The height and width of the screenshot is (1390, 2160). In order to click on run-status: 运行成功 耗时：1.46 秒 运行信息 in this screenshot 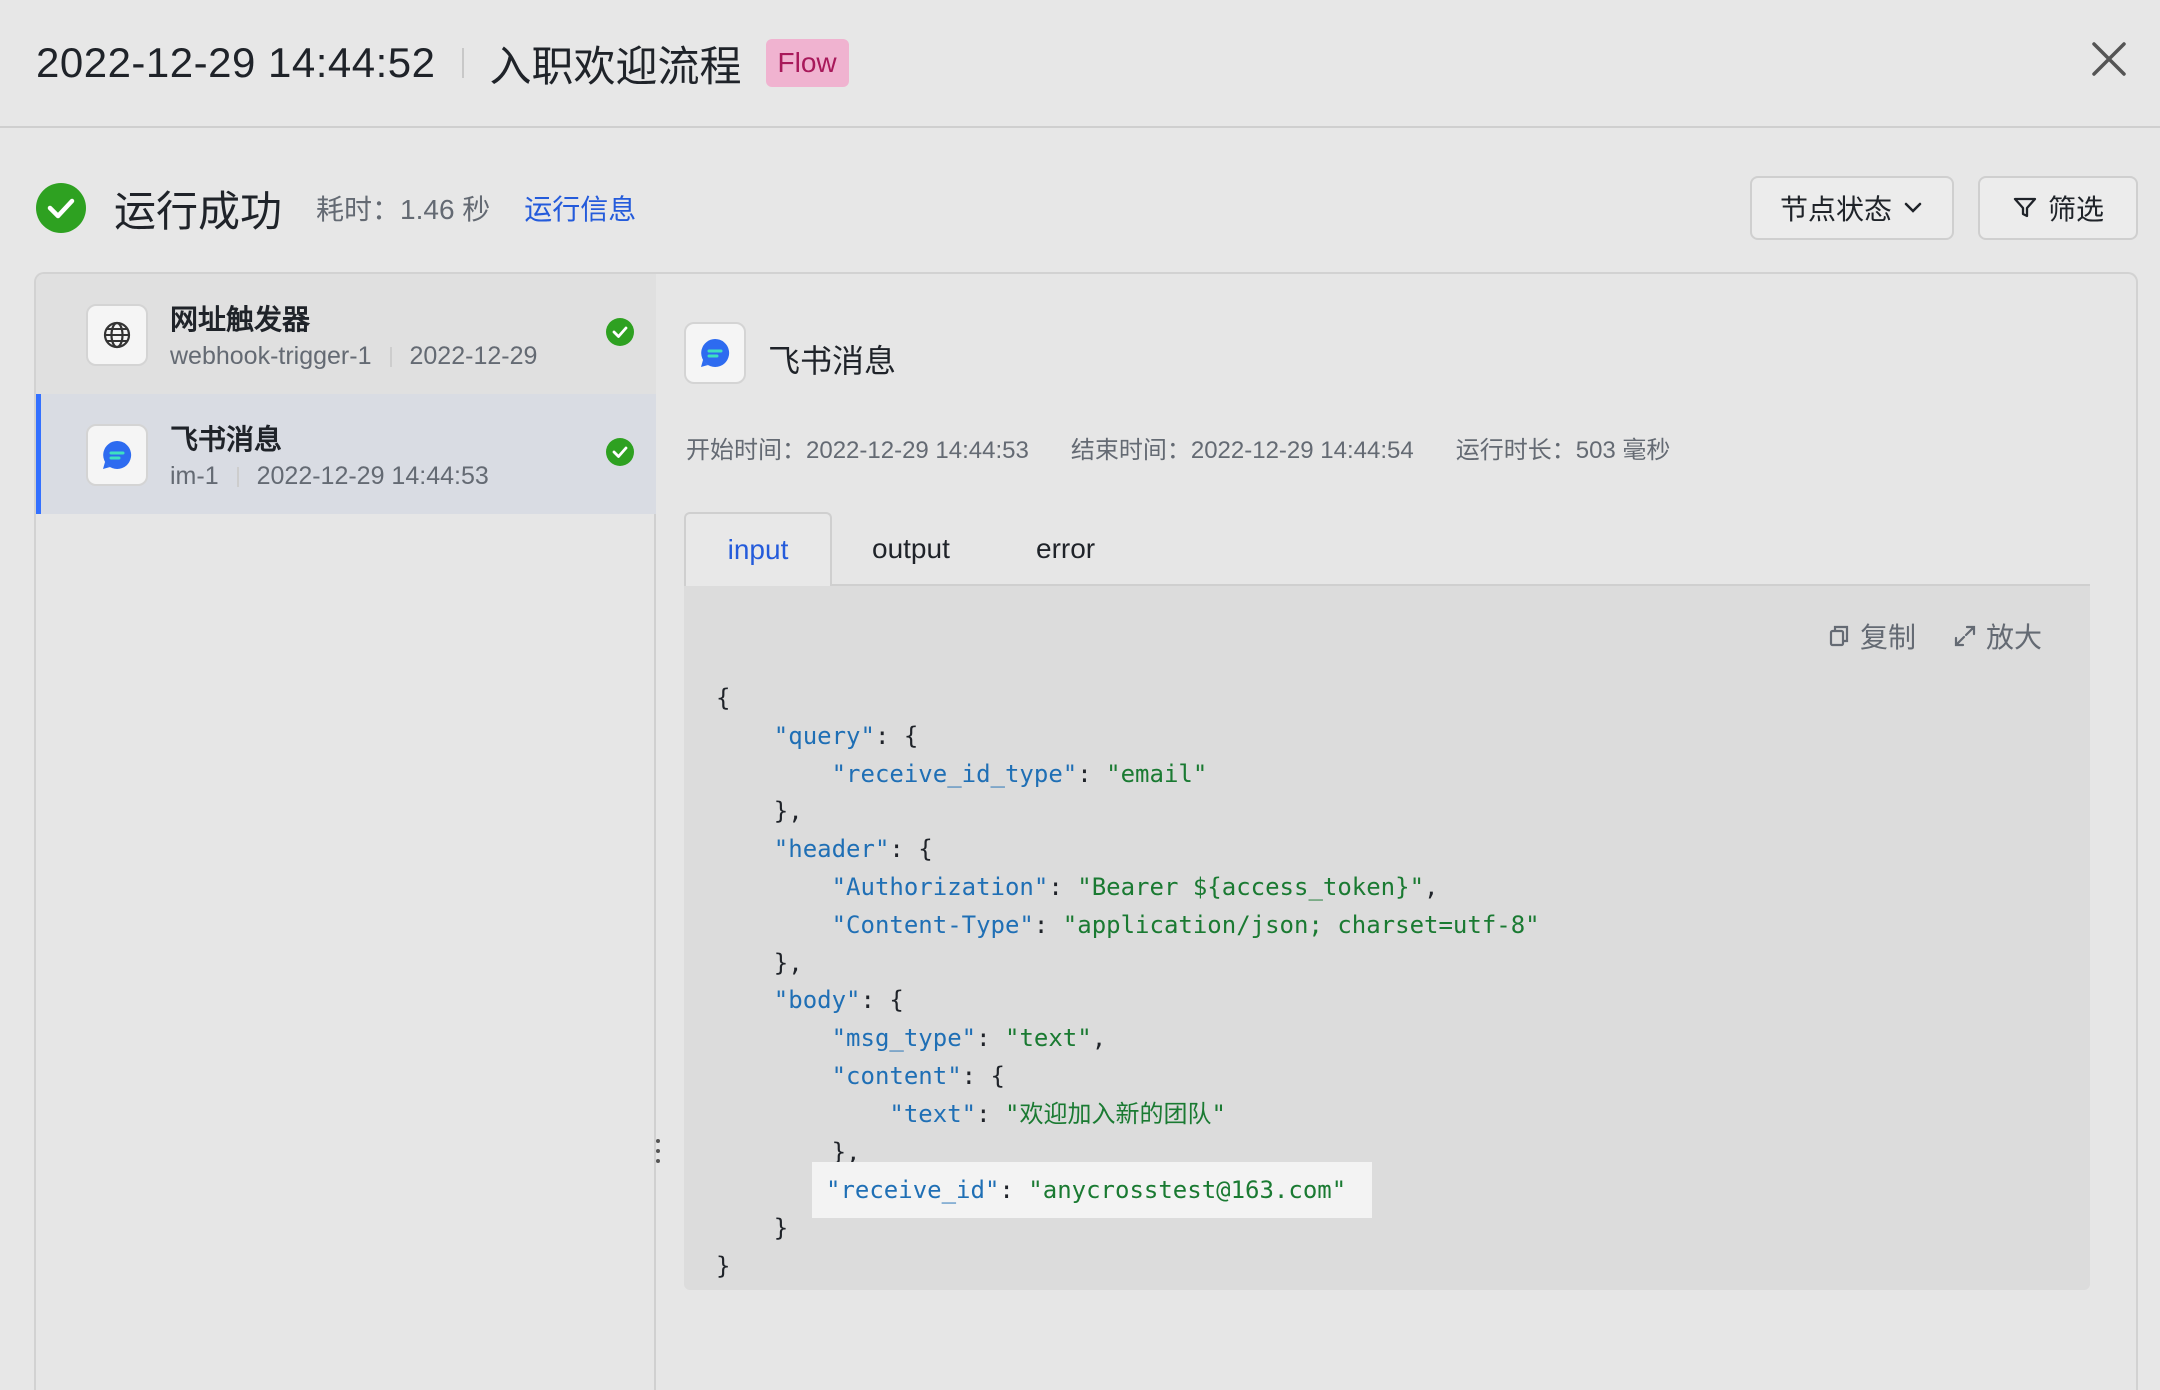, I will do `click(336, 208)`.